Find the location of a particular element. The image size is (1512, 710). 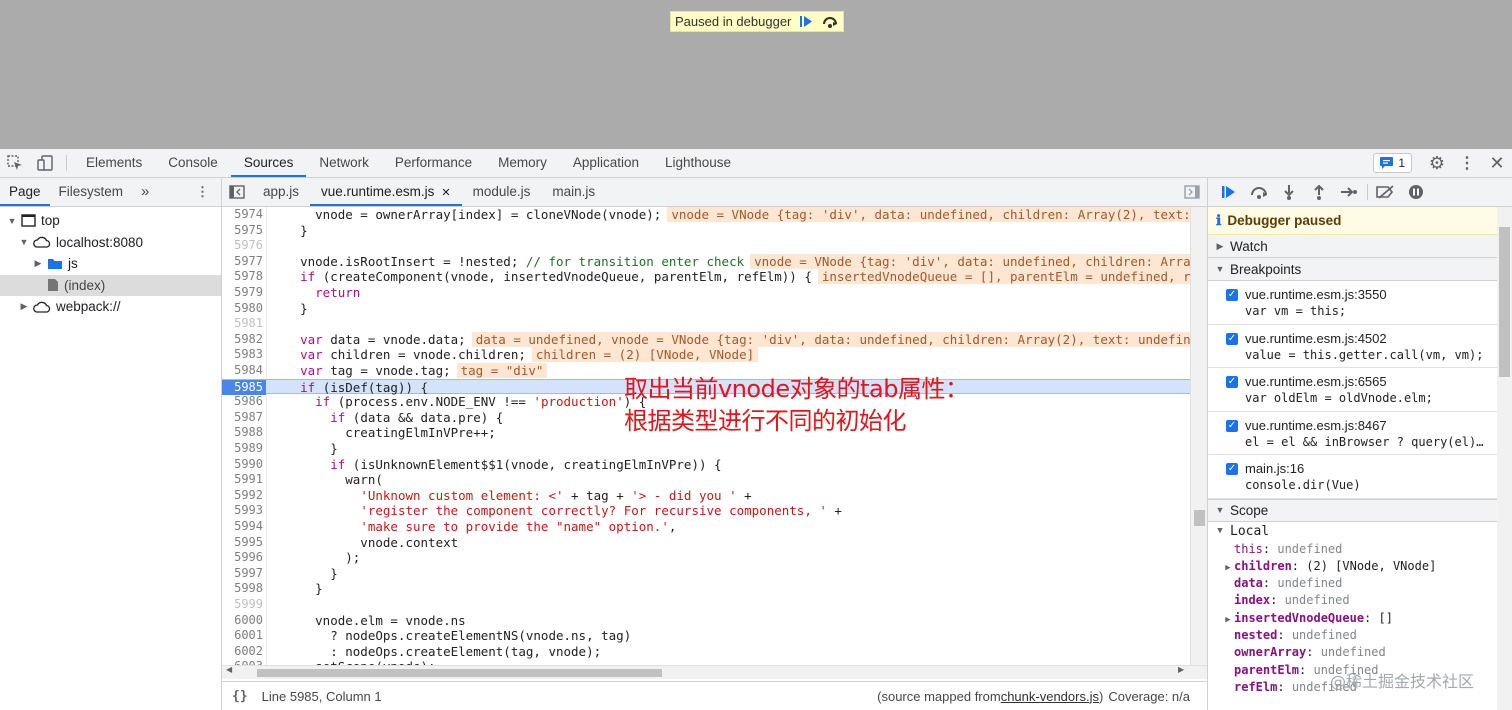

code-line: 5991 warn( is located at coordinates (706, 480).